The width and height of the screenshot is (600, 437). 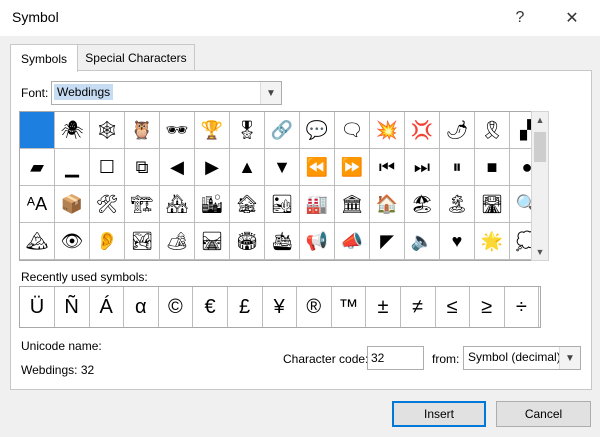 What do you see at coordinates (37, 307) in the screenshot?
I see `recent-symbol-cell: Ü` at bounding box center [37, 307].